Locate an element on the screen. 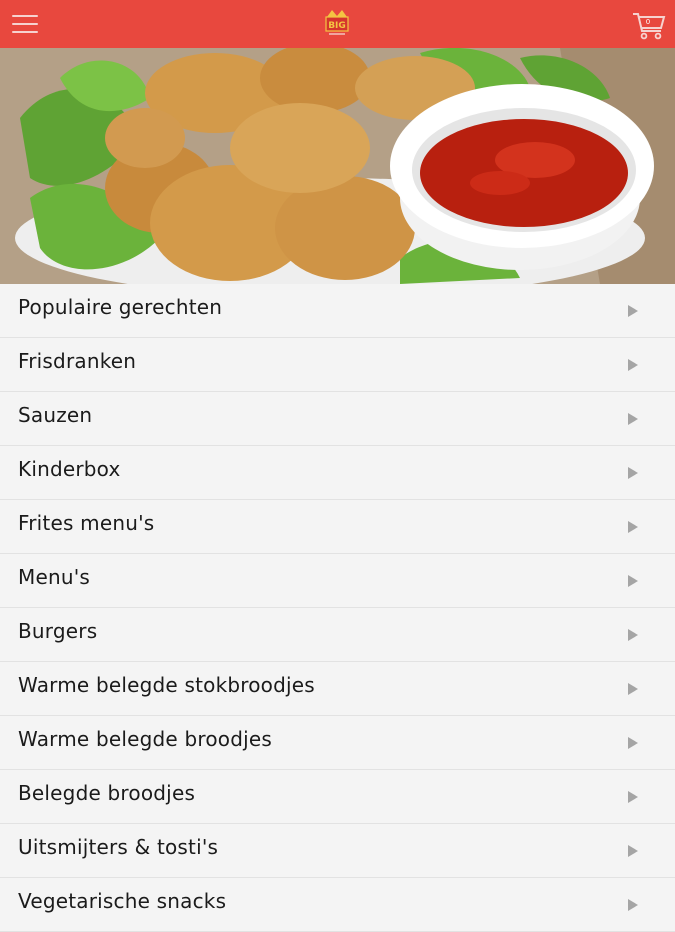 This screenshot has height=932, width=675. category-label: Burgers is located at coordinates (58, 631).